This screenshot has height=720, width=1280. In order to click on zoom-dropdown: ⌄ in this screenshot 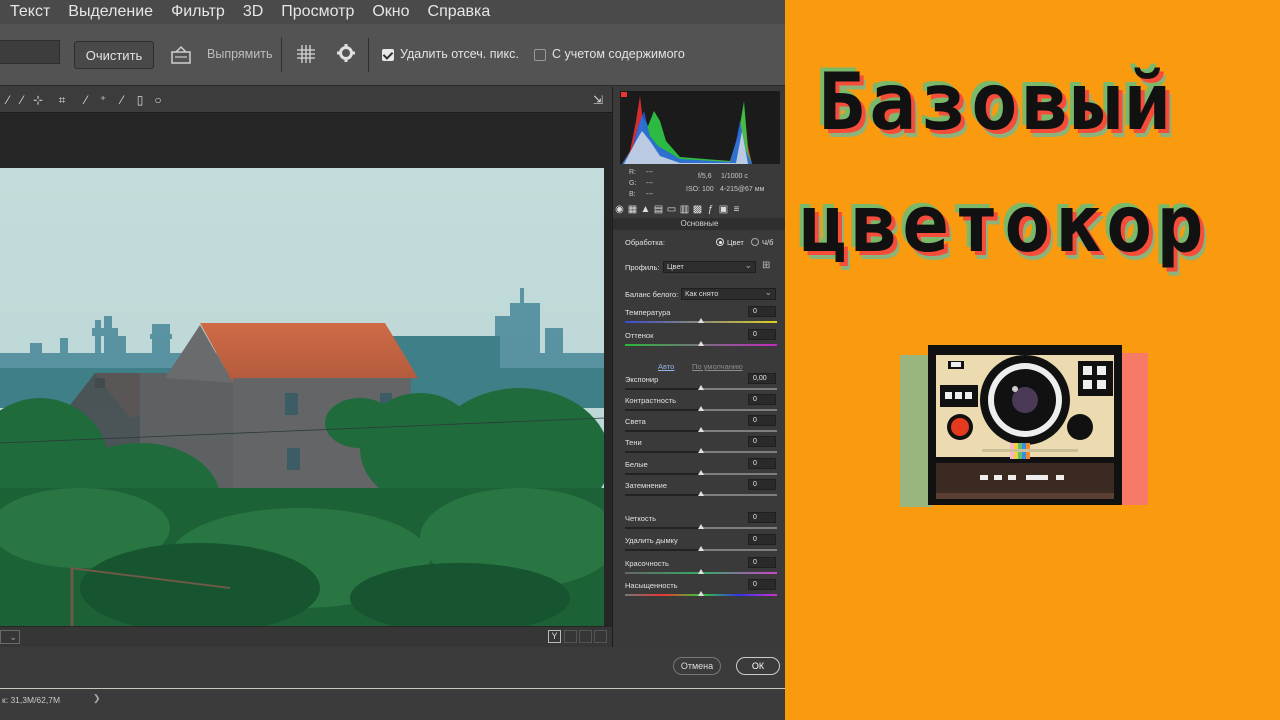, I will do `click(10, 637)`.